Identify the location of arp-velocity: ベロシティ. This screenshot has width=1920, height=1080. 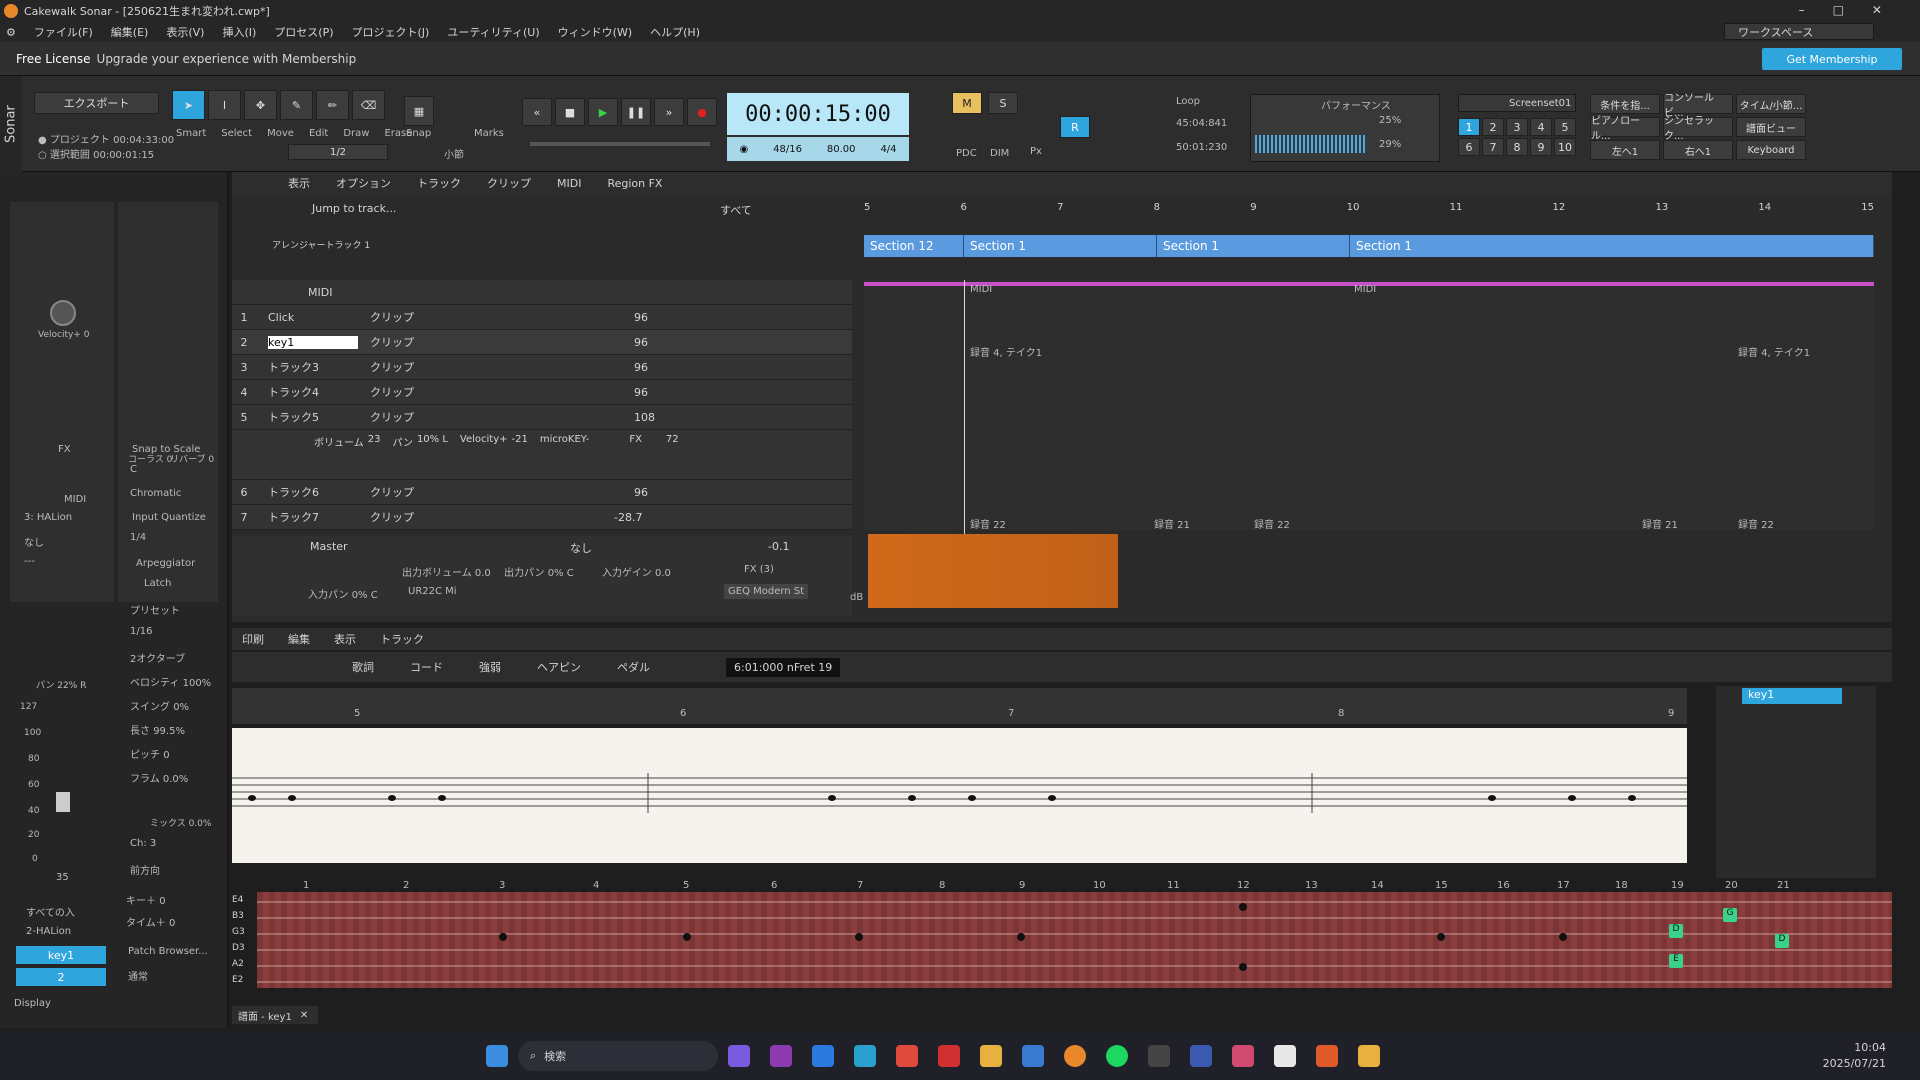
(154, 683).